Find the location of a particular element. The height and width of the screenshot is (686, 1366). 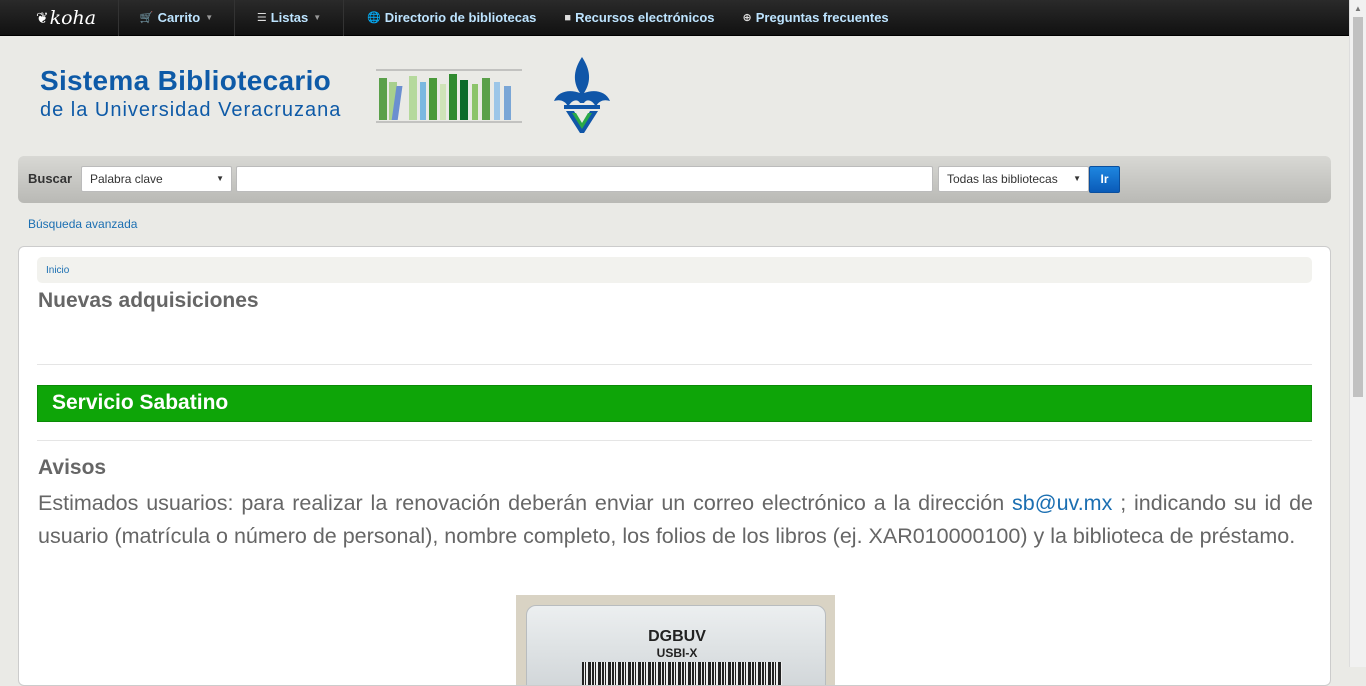

nav-library-directory: 🌐 Directorio de bibliotecas is located at coordinates (451, 18).